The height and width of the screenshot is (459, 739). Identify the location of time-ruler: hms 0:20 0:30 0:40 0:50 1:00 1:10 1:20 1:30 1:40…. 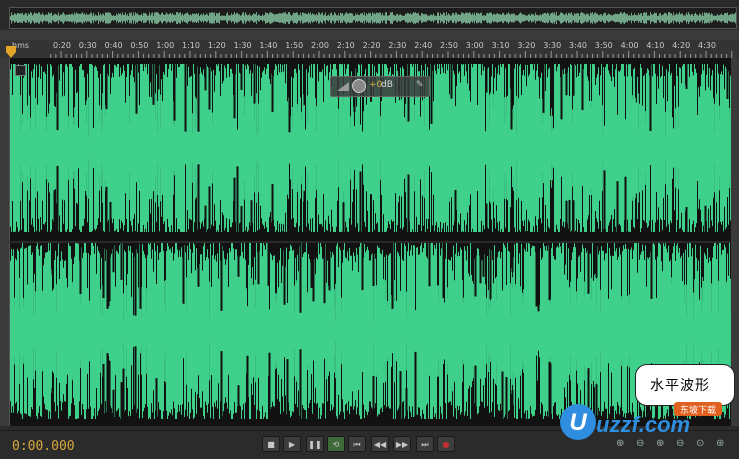
(369, 49).